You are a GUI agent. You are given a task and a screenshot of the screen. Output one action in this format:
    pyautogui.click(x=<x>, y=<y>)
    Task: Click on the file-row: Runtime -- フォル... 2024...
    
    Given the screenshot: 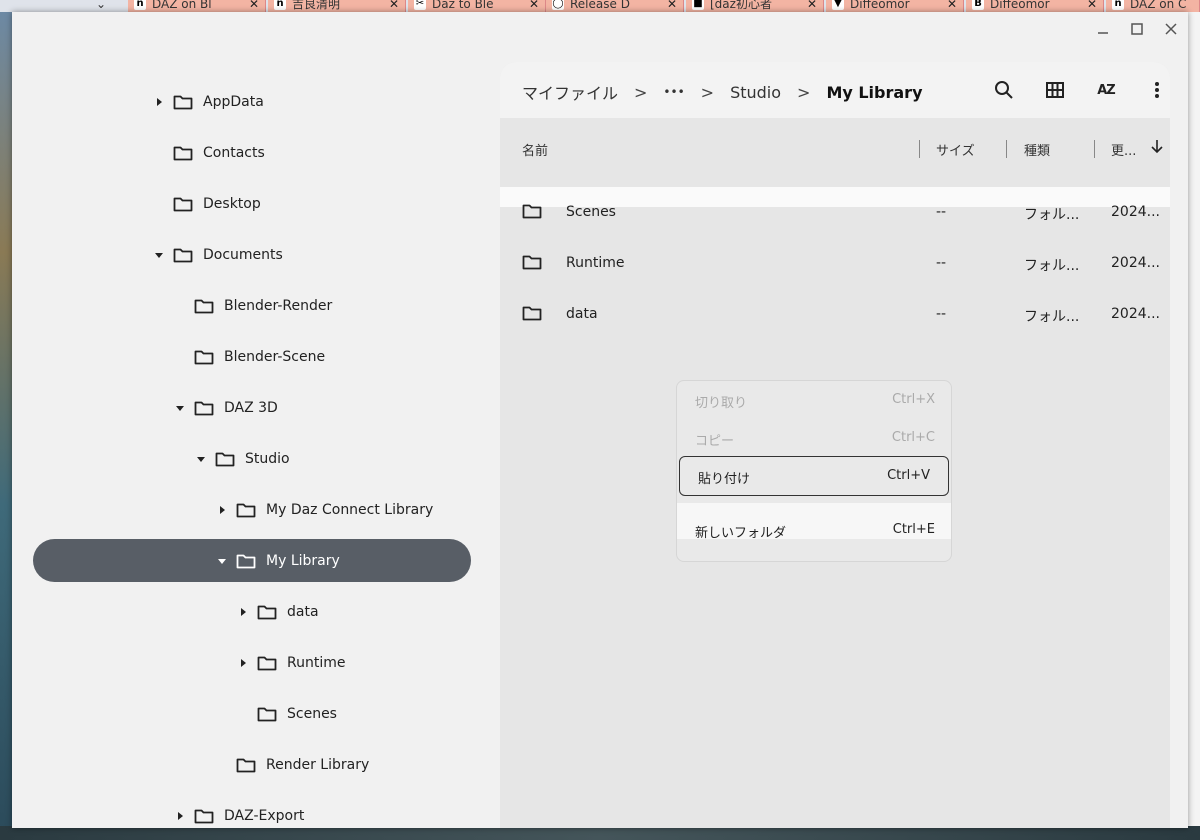 What is the action you would take?
    pyautogui.click(x=835, y=263)
    